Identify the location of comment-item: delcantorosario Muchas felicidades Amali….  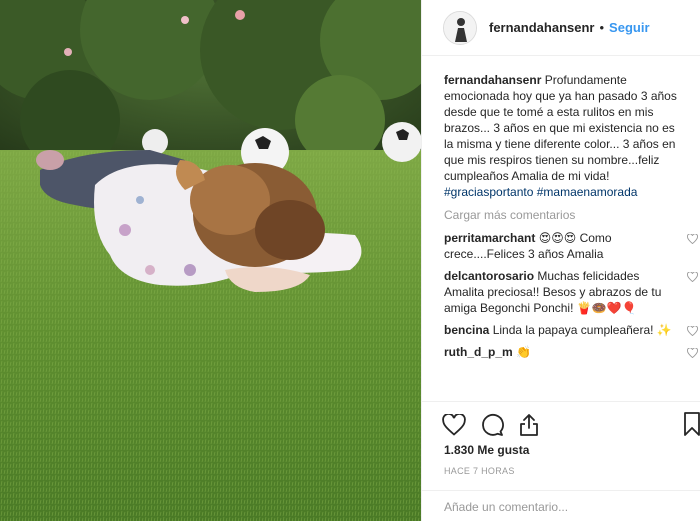
(571, 292).